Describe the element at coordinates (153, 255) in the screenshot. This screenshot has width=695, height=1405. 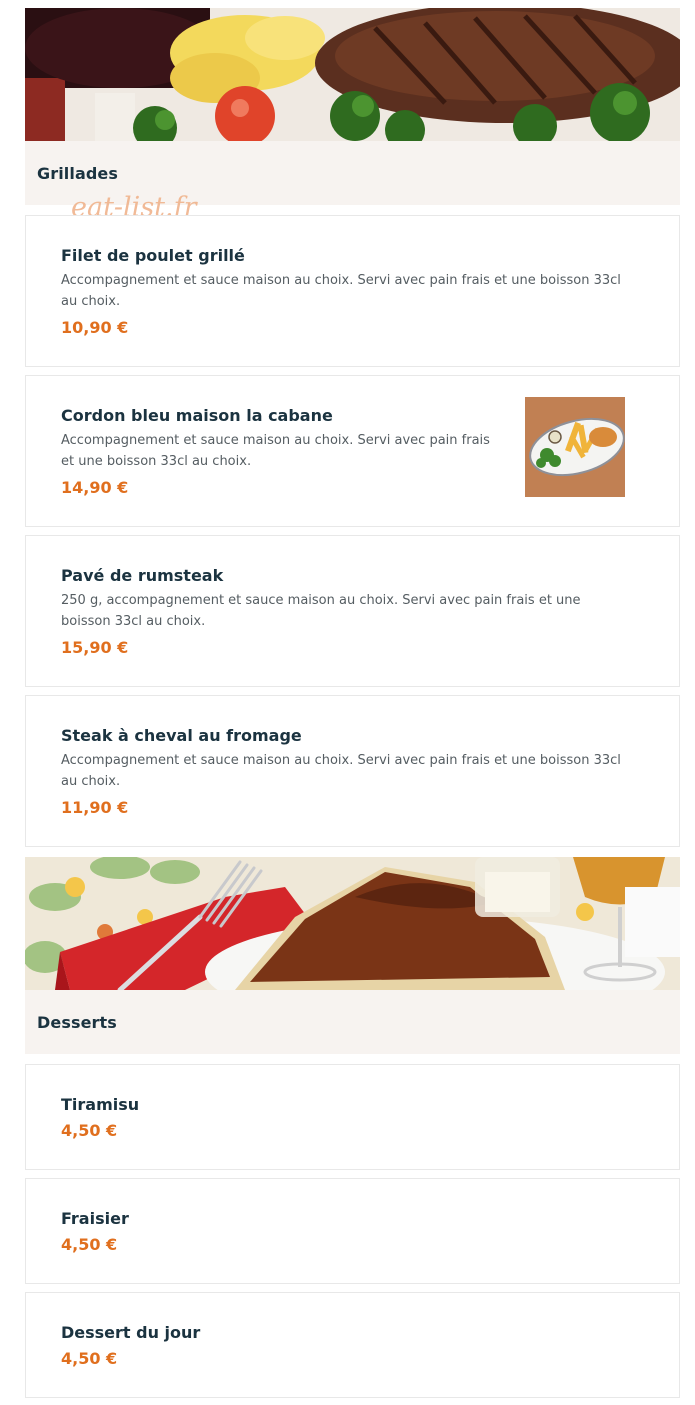
I see `menu-item-name: Filet de poulet grillé` at that location.